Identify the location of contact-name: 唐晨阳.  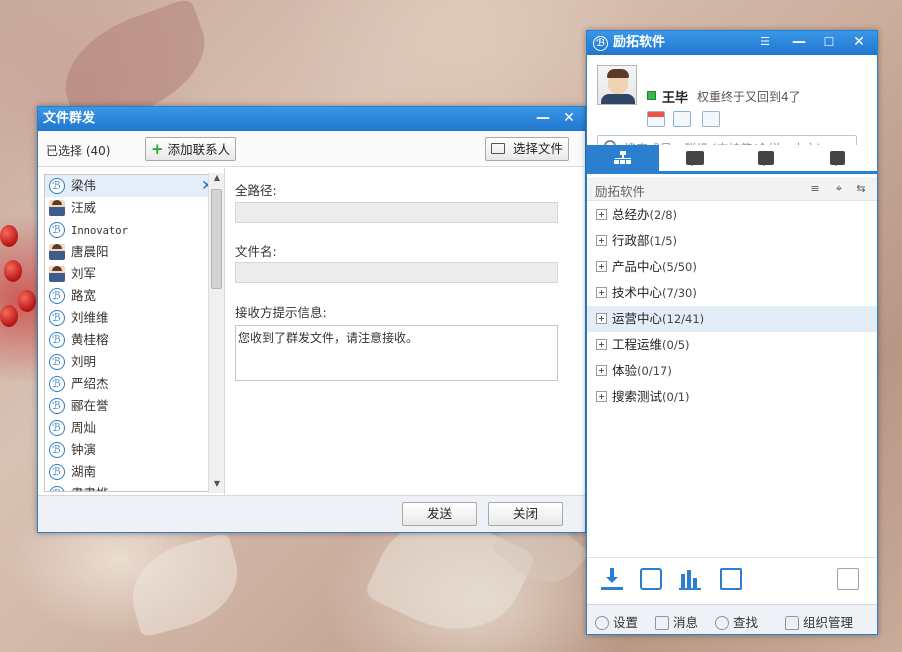
(90, 251).